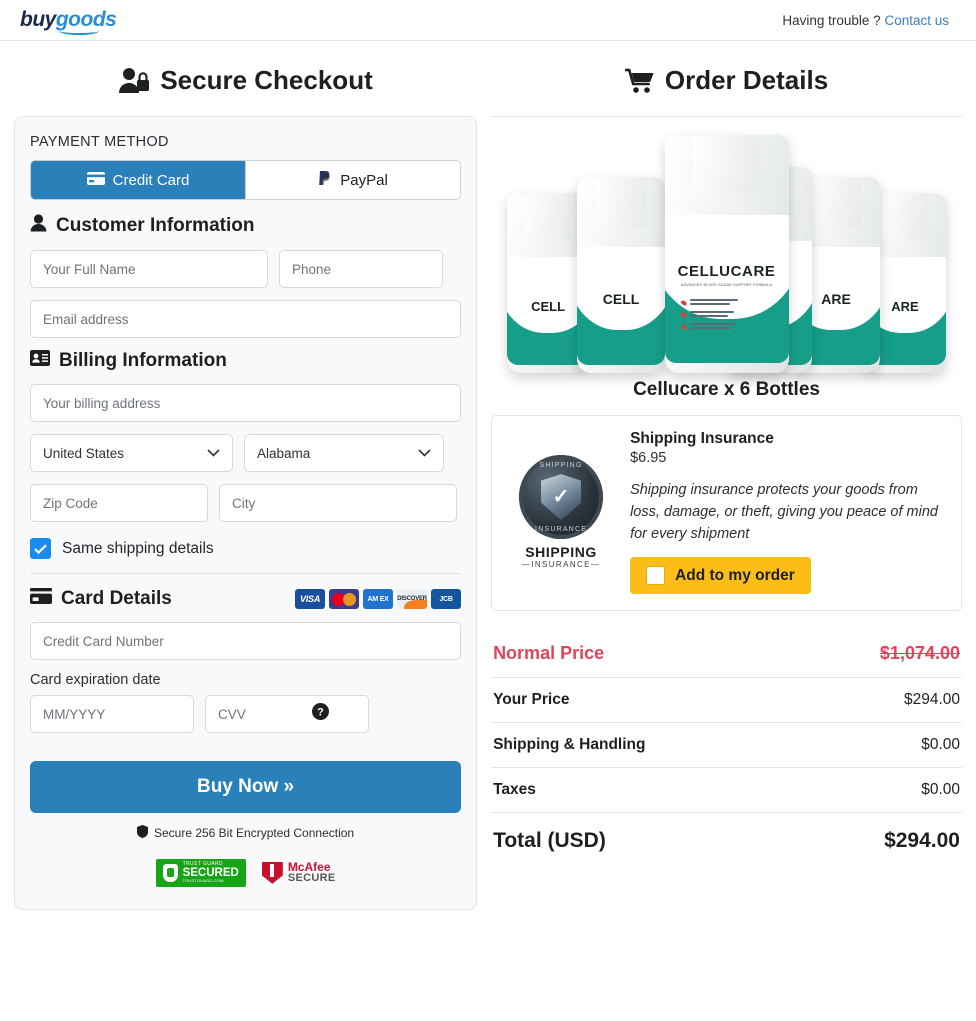 The width and height of the screenshot is (976, 1021). Describe the element at coordinates (726, 116) in the screenshot. I see `order-details-rule` at that location.